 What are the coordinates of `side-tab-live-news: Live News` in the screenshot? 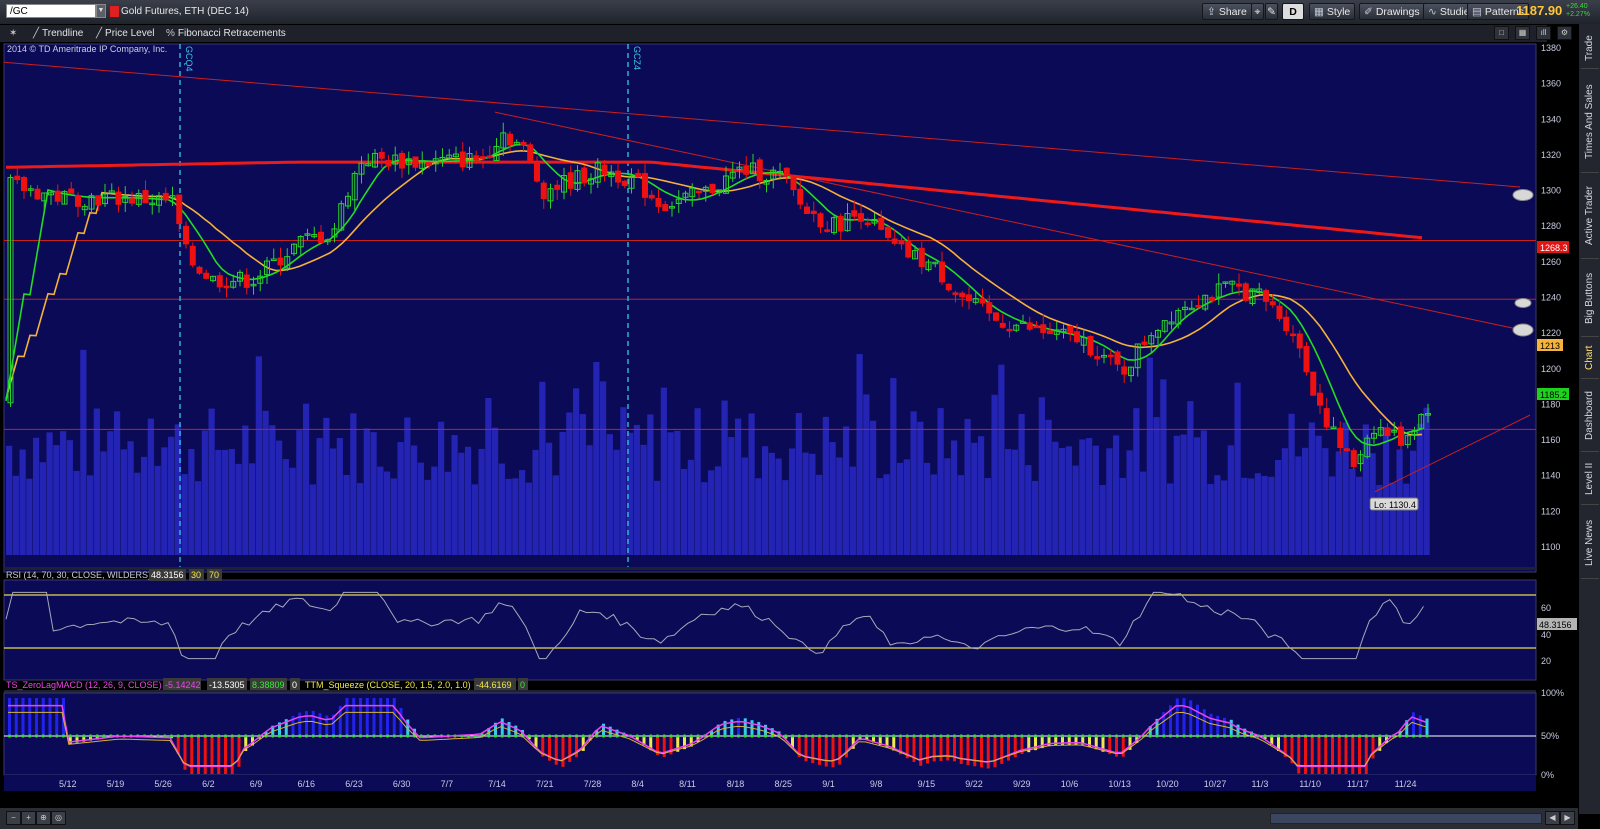 It's located at (1590, 543).